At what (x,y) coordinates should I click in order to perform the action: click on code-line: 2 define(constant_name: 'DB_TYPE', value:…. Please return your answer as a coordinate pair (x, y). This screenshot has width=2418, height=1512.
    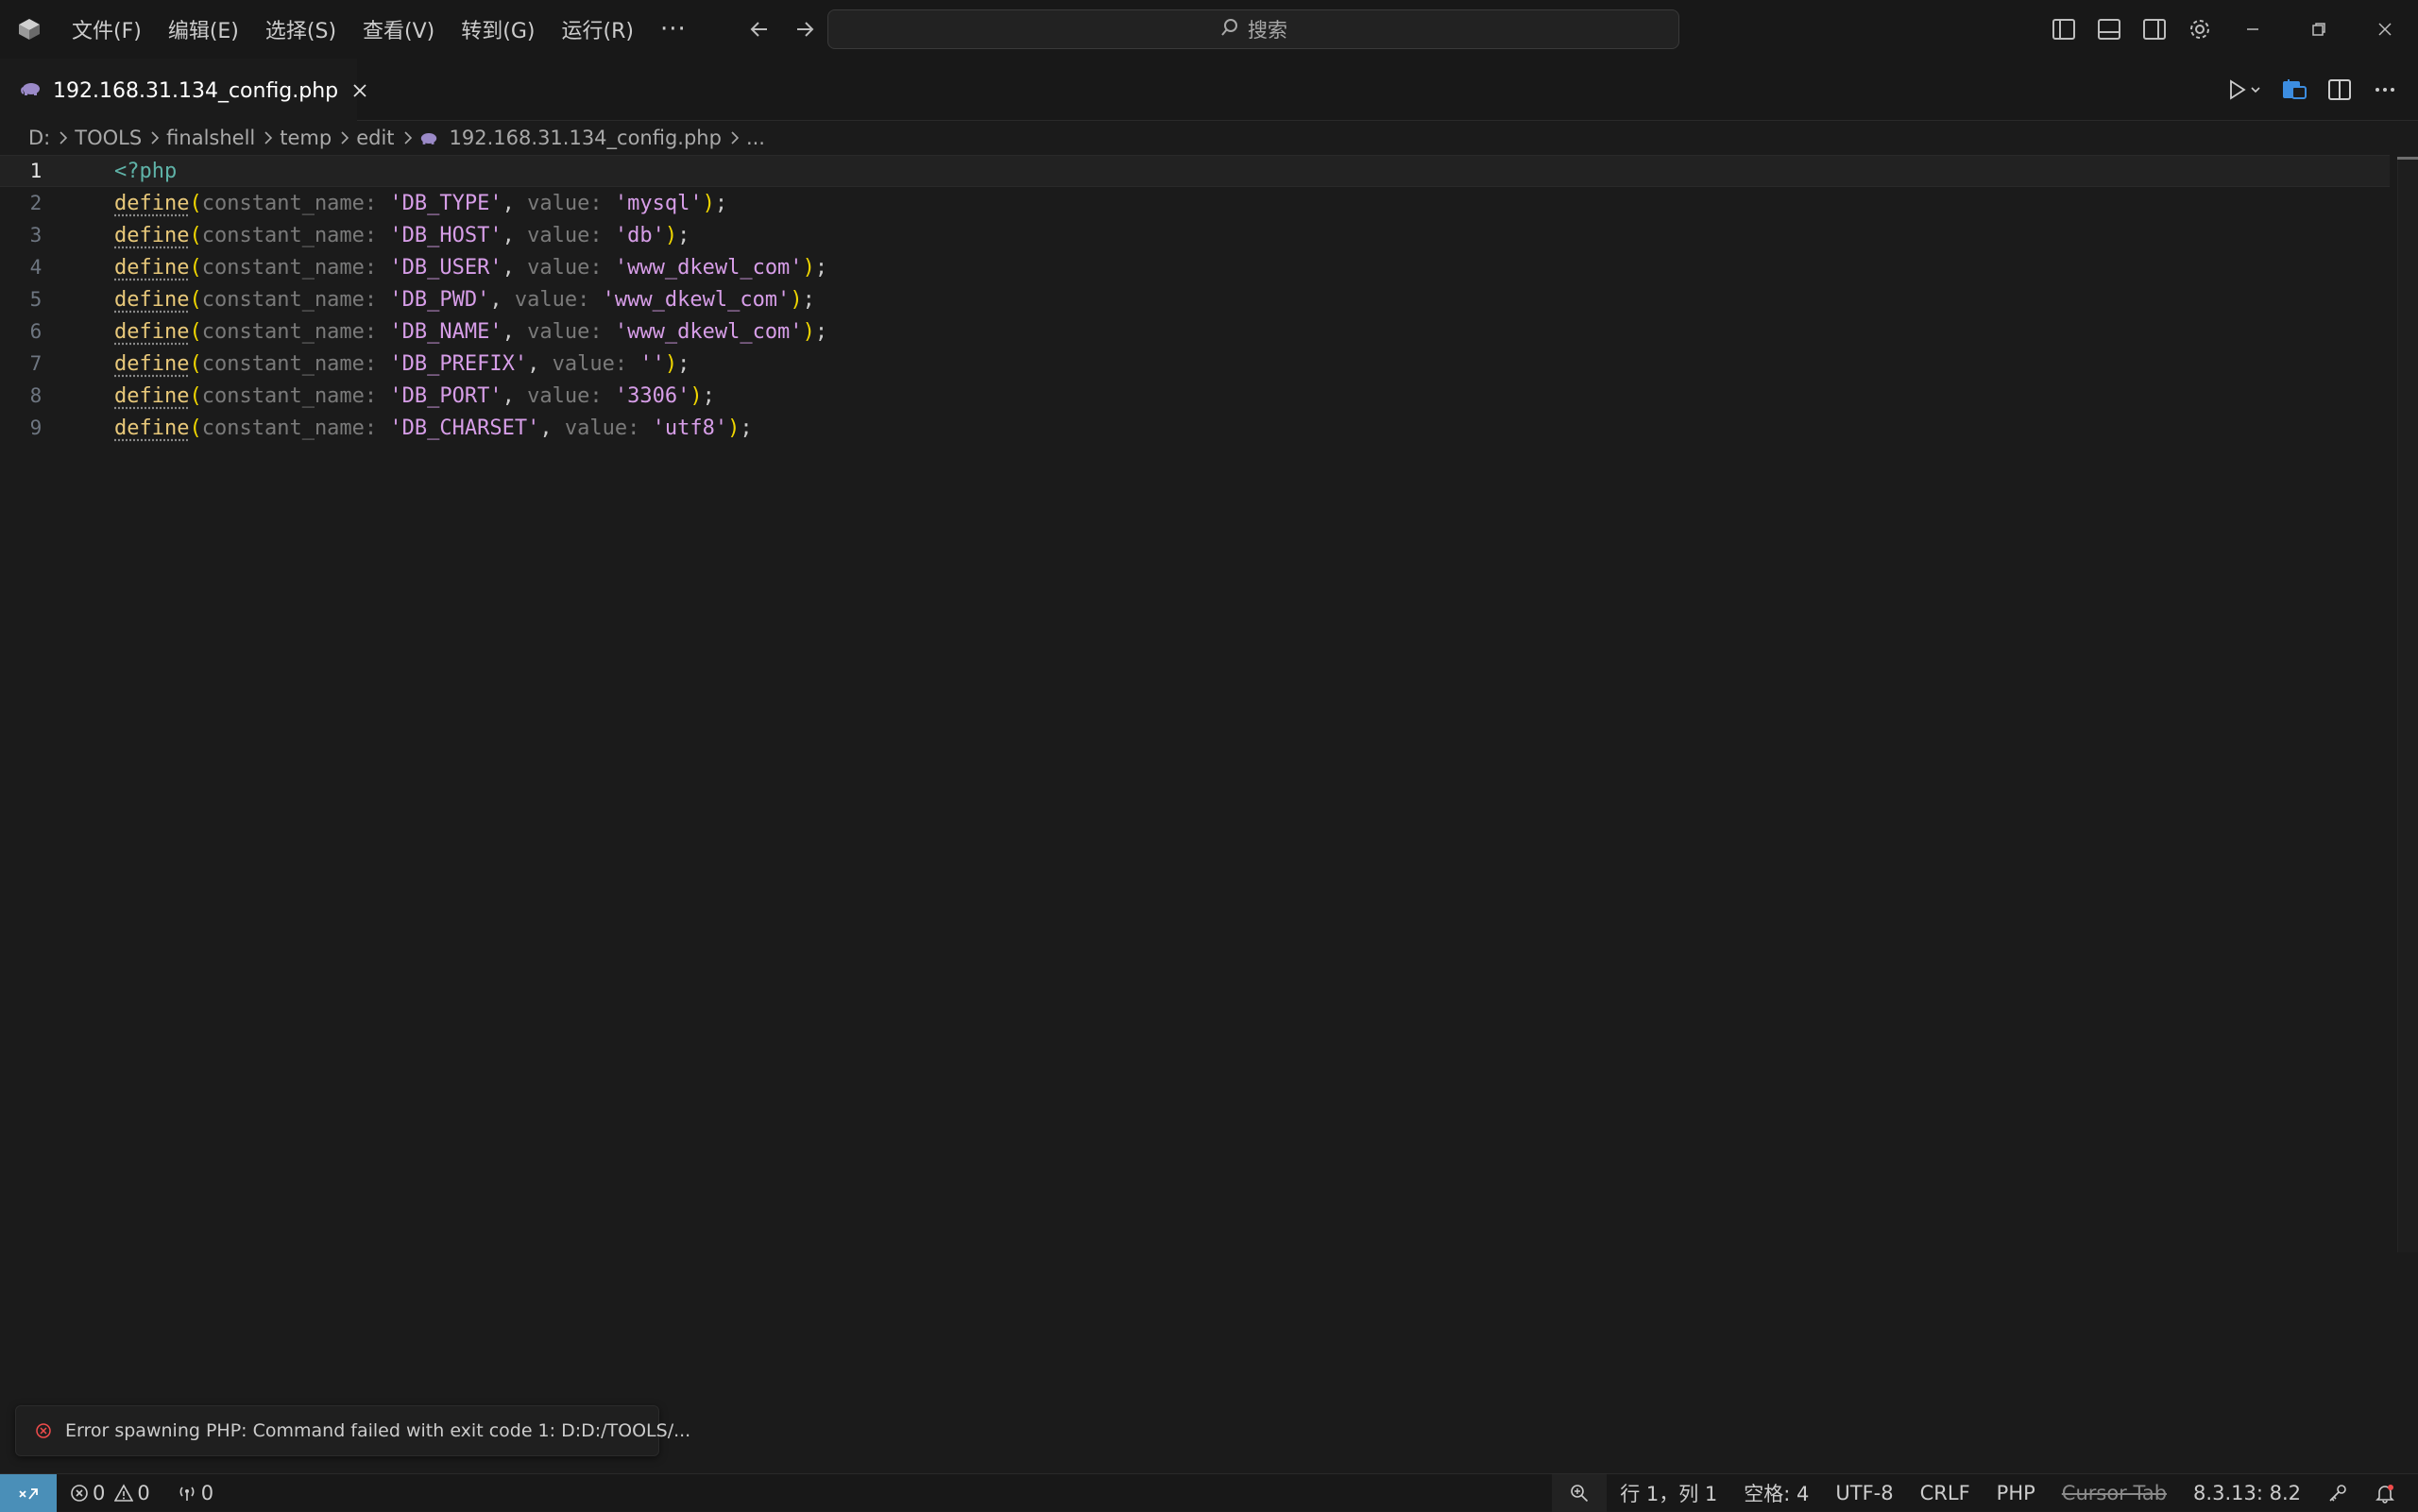
    Looking at the image, I should click on (1195, 203).